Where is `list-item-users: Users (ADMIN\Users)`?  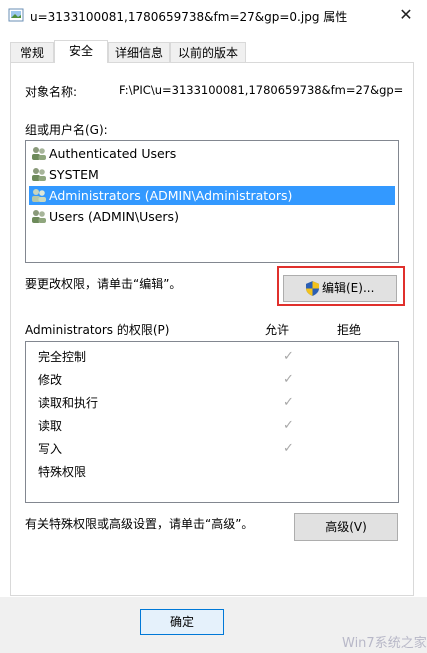
list-item-users: Users (ADMIN\Users) is located at coordinates (212, 216).